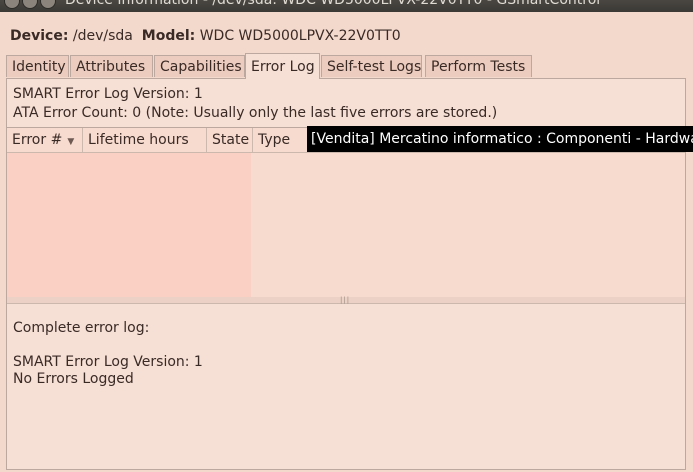  I want to click on tab-error-log: Error Log, so click(282, 66).